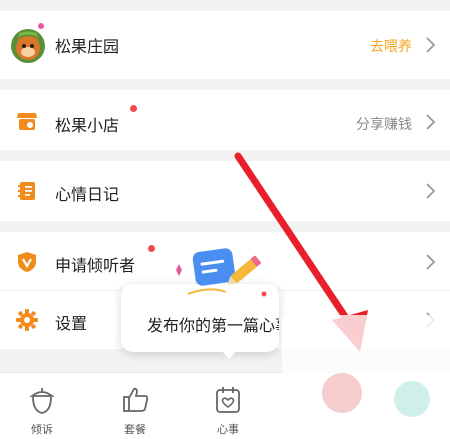 The height and width of the screenshot is (439, 450). What do you see at coordinates (87, 194) in the screenshot?
I see `menu-item-label: 心情日记` at bounding box center [87, 194].